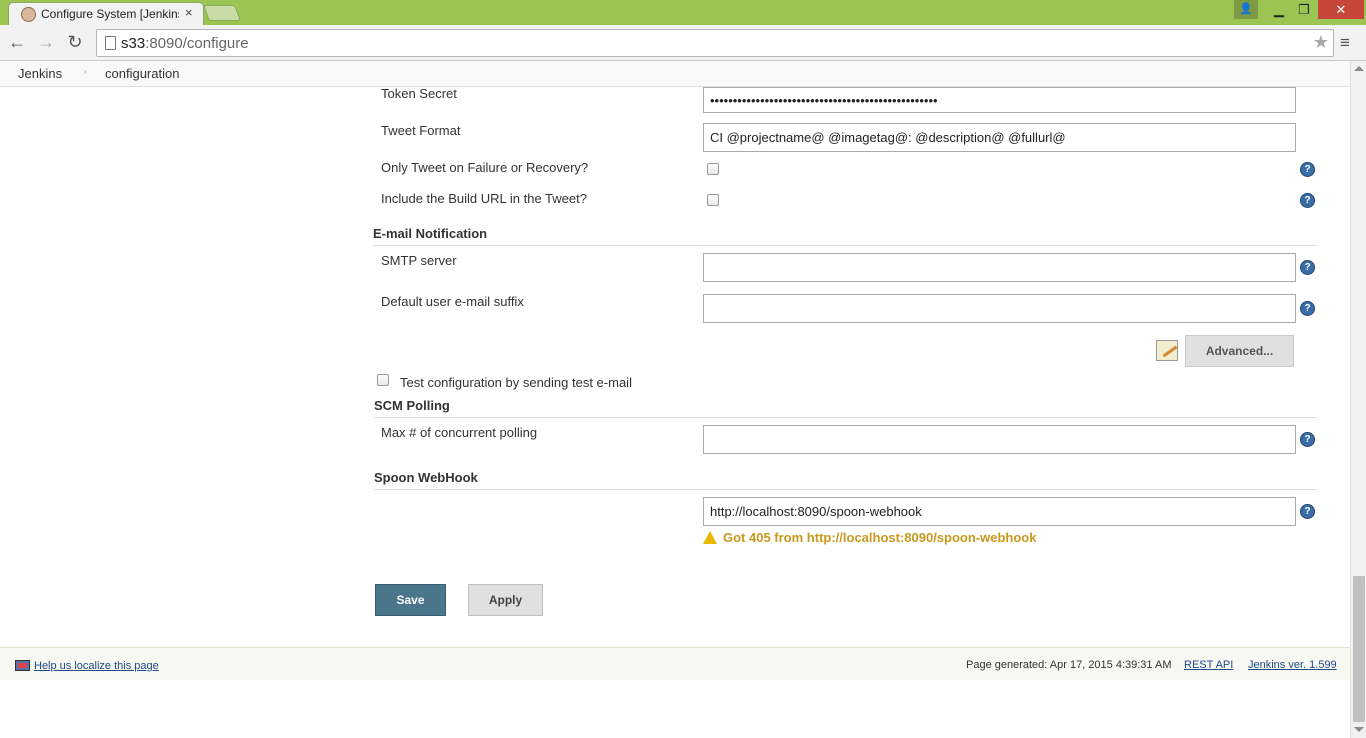  I want to click on user-profile-icon: 👤, so click(1246, 9).